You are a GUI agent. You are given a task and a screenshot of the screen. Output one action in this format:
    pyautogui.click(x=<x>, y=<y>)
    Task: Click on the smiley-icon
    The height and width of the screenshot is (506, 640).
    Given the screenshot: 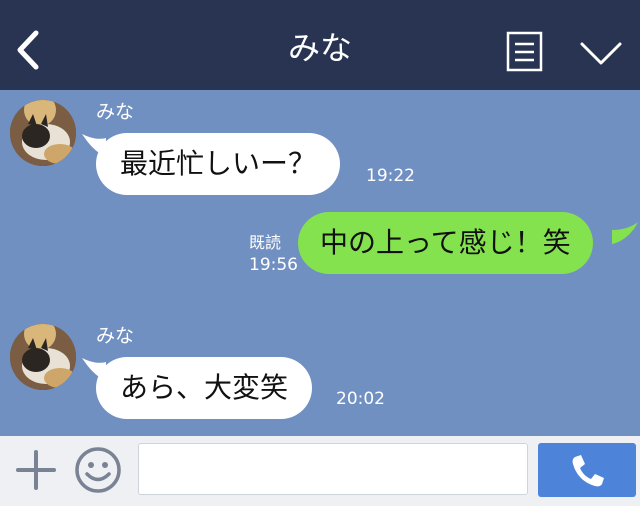 What is the action you would take?
    pyautogui.click(x=98, y=470)
    